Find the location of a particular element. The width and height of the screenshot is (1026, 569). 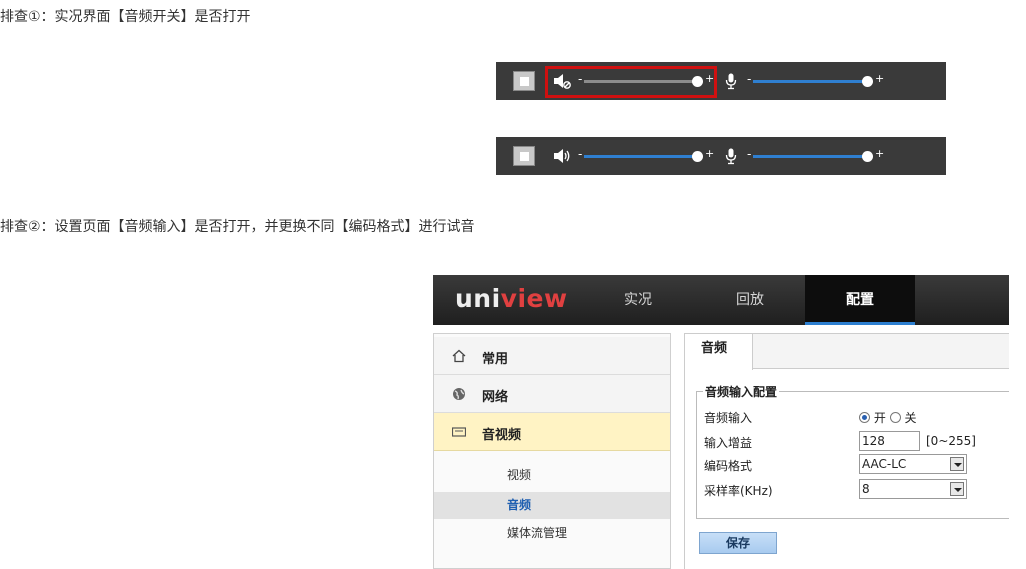

codec-label: 编码格式 is located at coordinates (728, 466).